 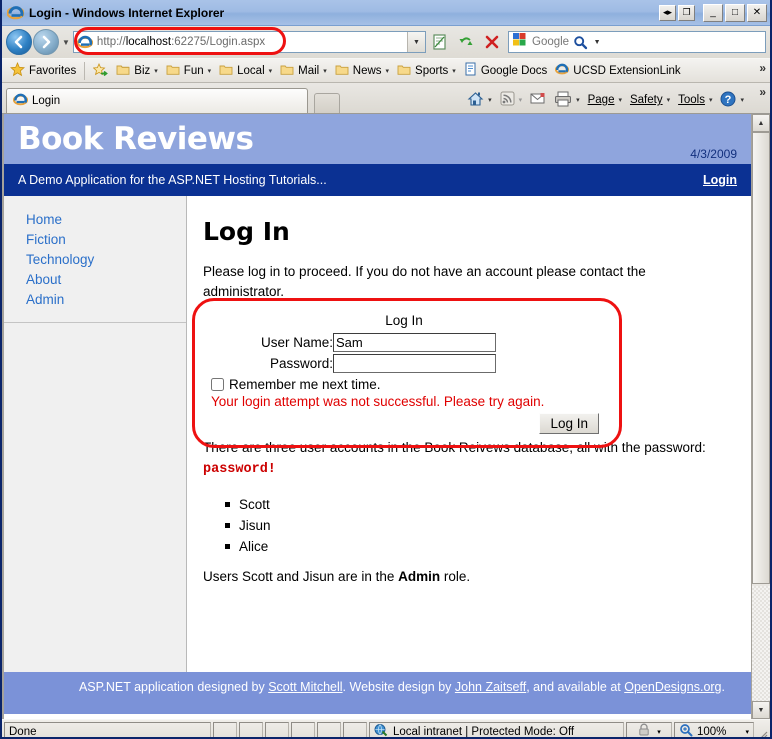 I want to click on address-bar: http://localhost:62275/Login.aspx ▼, so click(x=249, y=42).